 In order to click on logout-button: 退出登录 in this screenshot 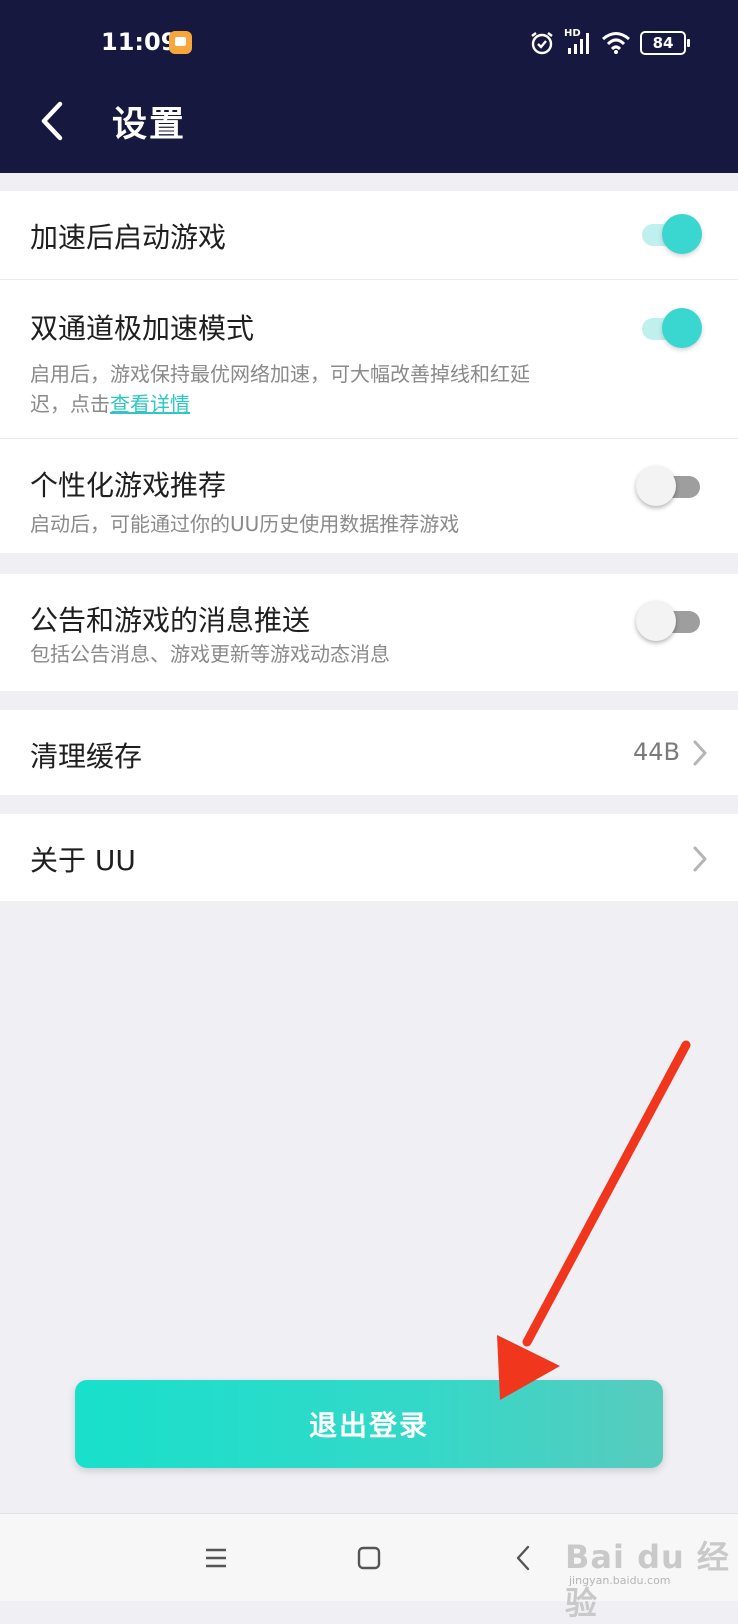, I will do `click(369, 1424)`.